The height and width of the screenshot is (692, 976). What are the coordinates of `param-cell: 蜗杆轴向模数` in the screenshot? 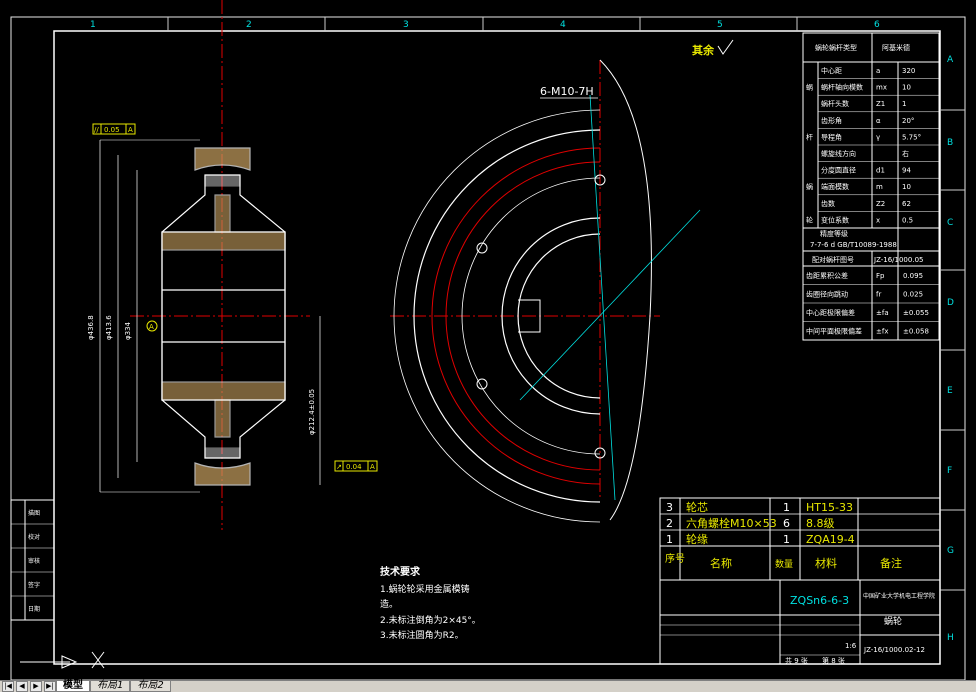 It's located at (842, 87).